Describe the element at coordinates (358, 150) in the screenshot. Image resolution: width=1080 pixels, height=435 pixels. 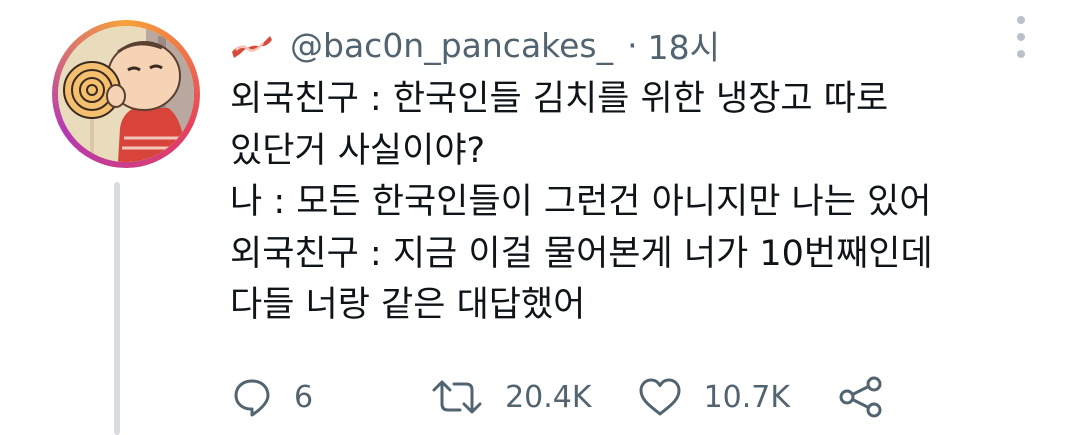
I see `tweet-text-line: 있단거 사실이야?` at that location.